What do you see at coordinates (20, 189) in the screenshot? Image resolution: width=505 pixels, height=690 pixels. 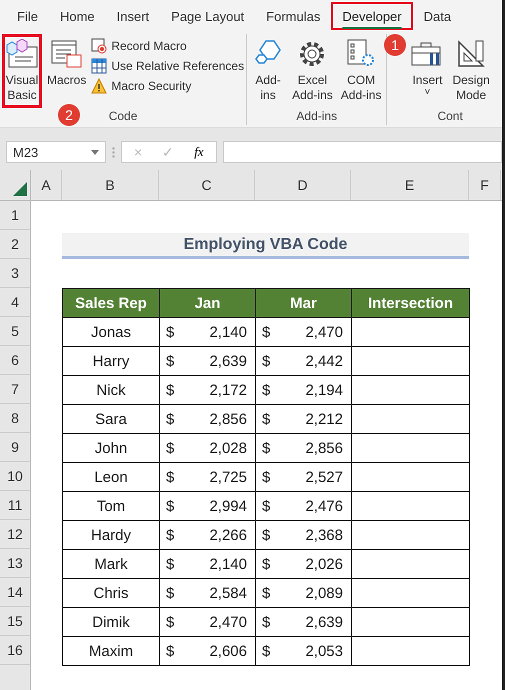 I see `select-all-icon` at bounding box center [20, 189].